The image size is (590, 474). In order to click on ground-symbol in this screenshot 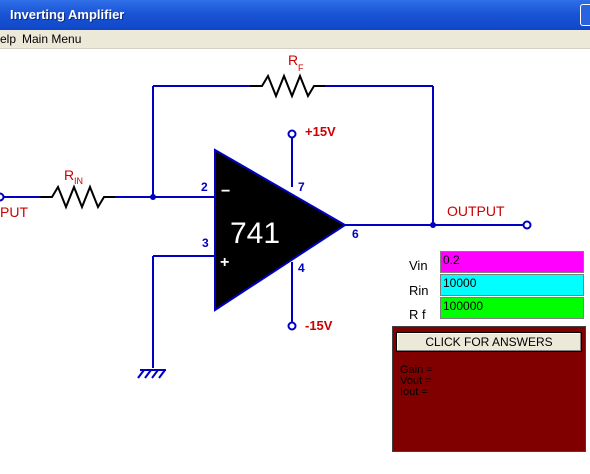, I will do `click(151, 374)`.